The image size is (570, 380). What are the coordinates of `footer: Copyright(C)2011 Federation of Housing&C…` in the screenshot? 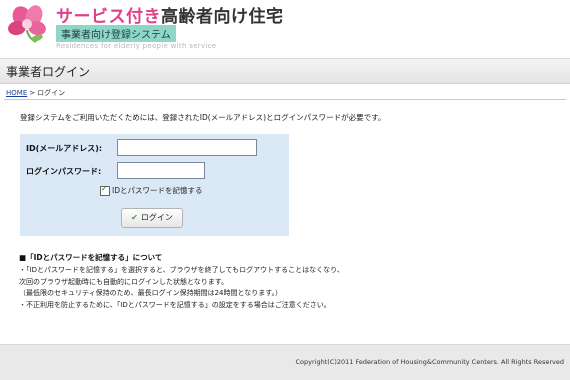 It's located at (285, 362).